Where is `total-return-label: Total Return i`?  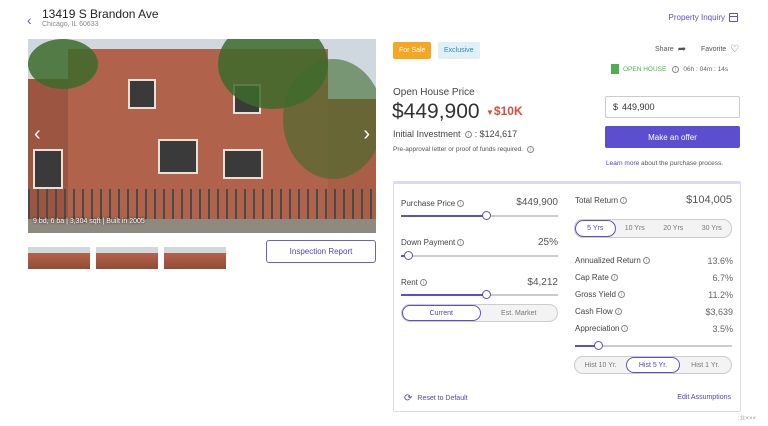
total-return-label: Total Return i is located at coordinates (601, 200).